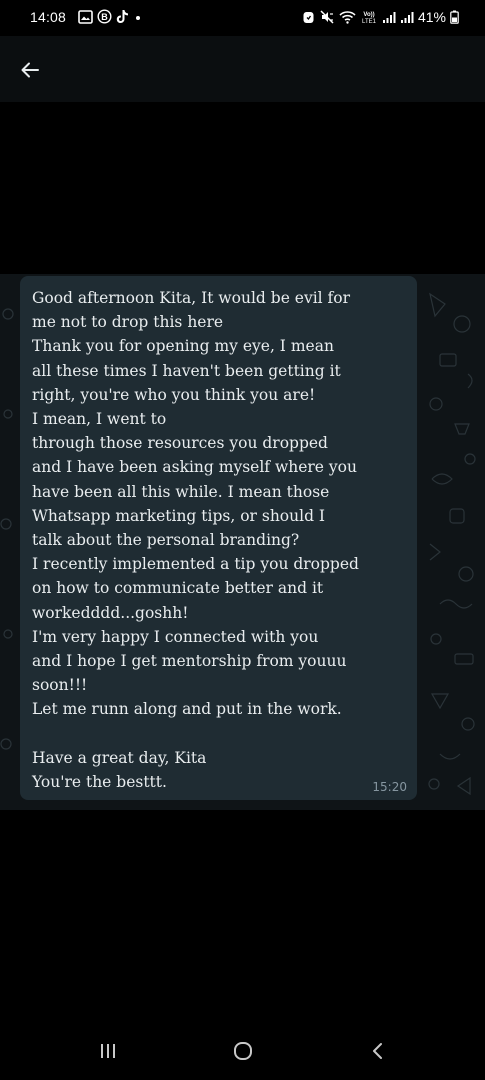 This screenshot has width=485, height=1080. Describe the element at coordinates (122, 16) in the screenshot. I see `tiktok-icon` at that location.